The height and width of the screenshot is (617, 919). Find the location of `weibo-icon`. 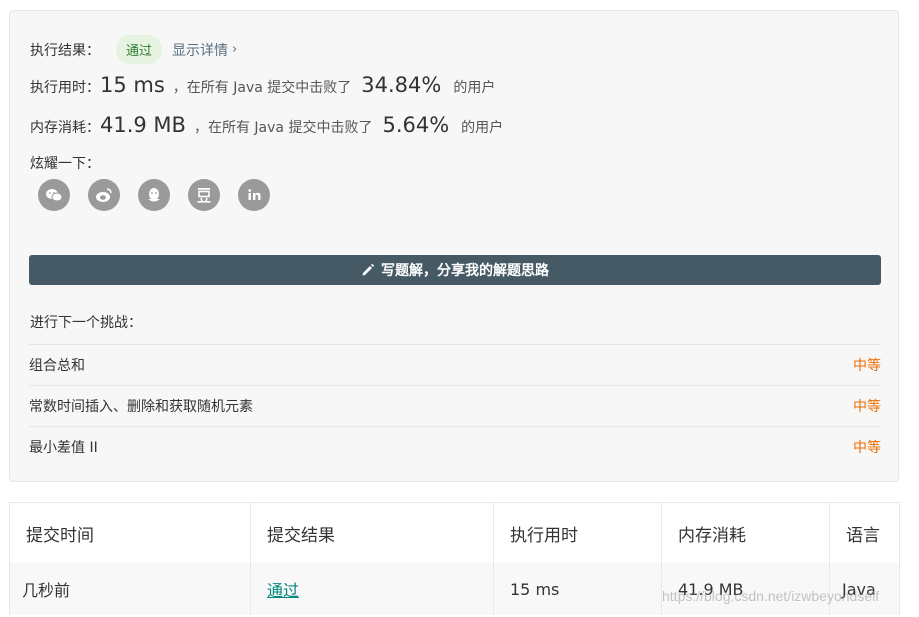

weibo-icon is located at coordinates (104, 195).